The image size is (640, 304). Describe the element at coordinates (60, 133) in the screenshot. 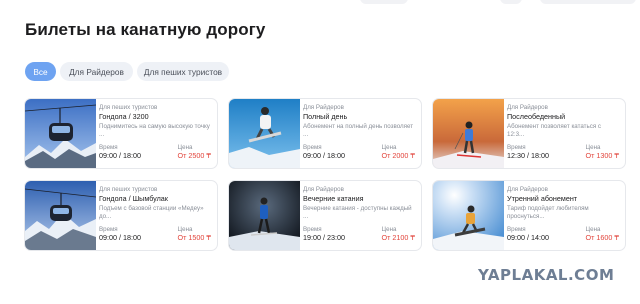

I see `gondola-photo` at that location.